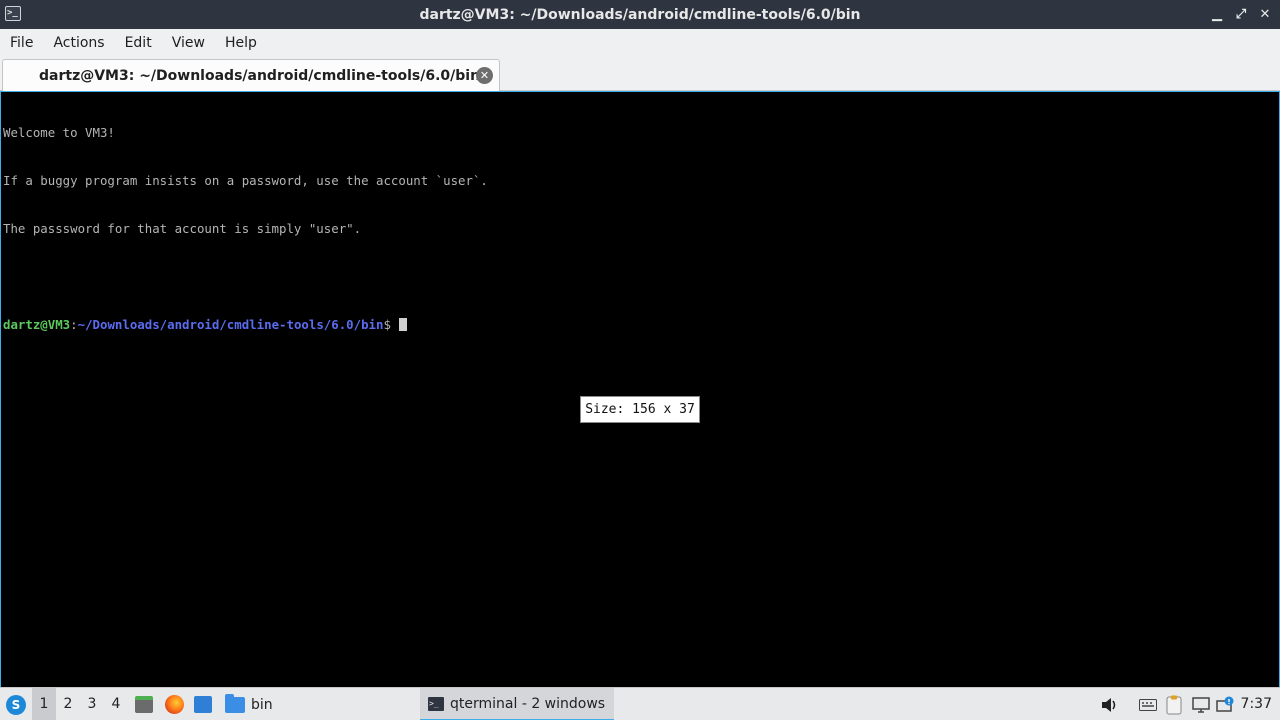 The width and height of the screenshot is (1280, 720). I want to click on file-manager-icon, so click(144, 704).